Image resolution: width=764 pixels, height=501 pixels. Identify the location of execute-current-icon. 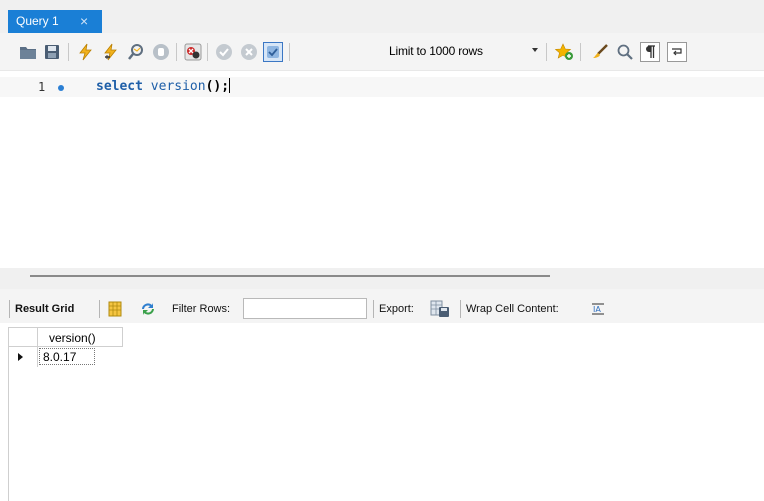
(111, 52).